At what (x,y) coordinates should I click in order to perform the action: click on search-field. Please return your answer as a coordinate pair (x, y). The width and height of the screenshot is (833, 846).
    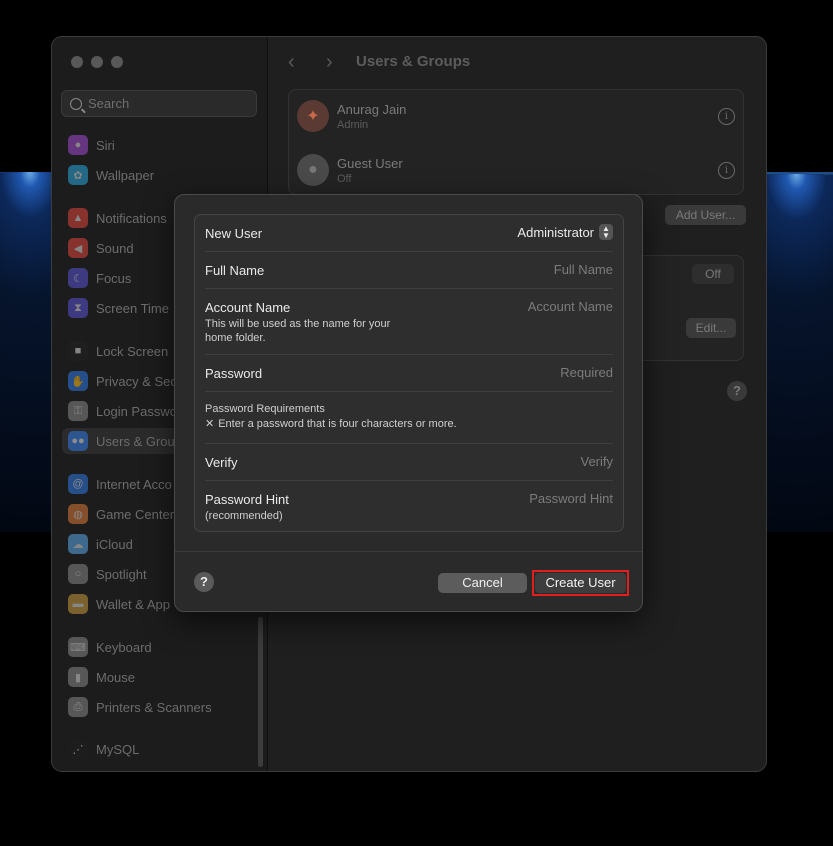
    Looking at the image, I should click on (159, 103).